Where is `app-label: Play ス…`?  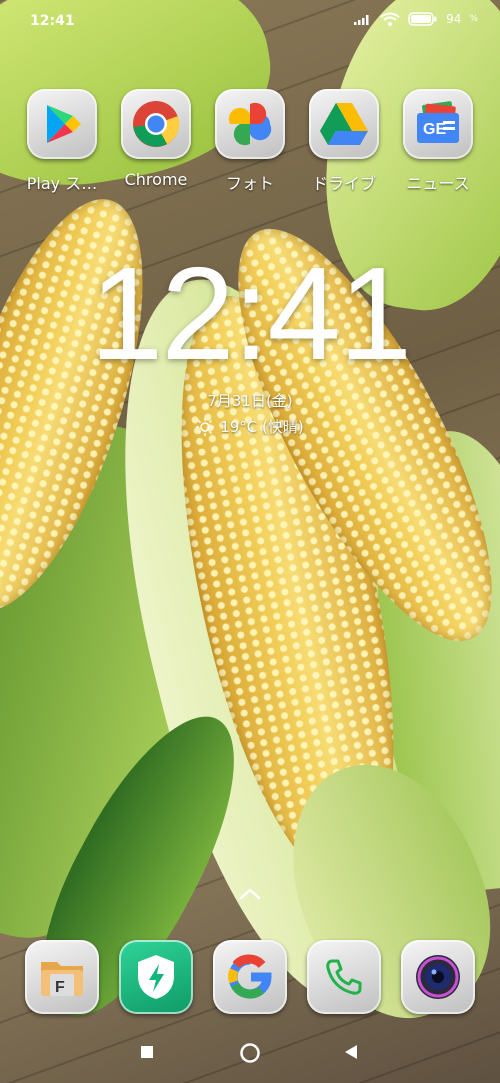 app-label: Play ス… is located at coordinates (62, 183).